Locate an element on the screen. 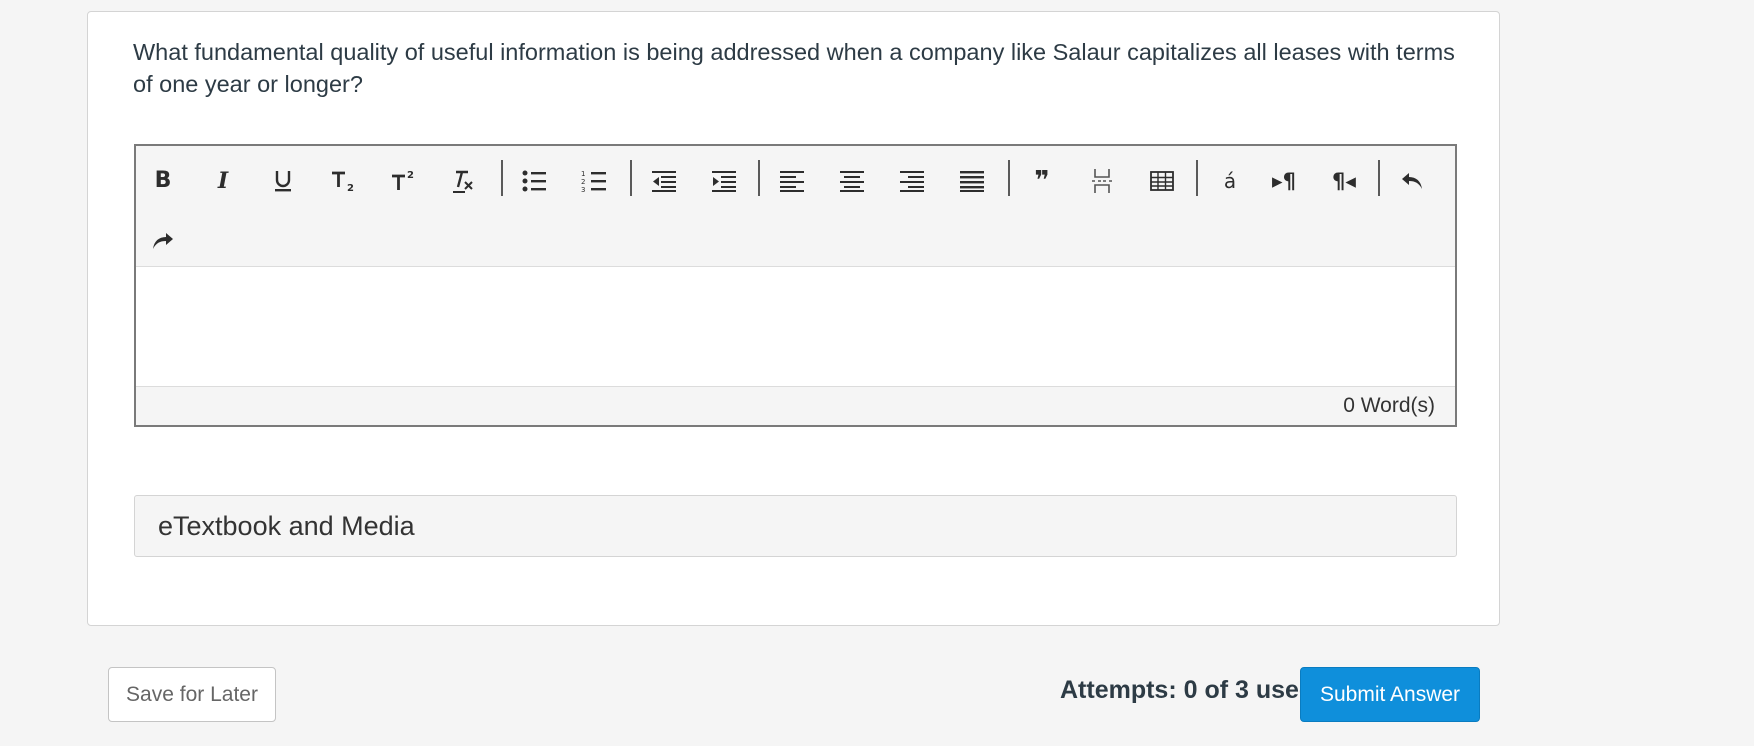 This screenshot has width=1754, height=746. answer-text-area is located at coordinates (795, 327).